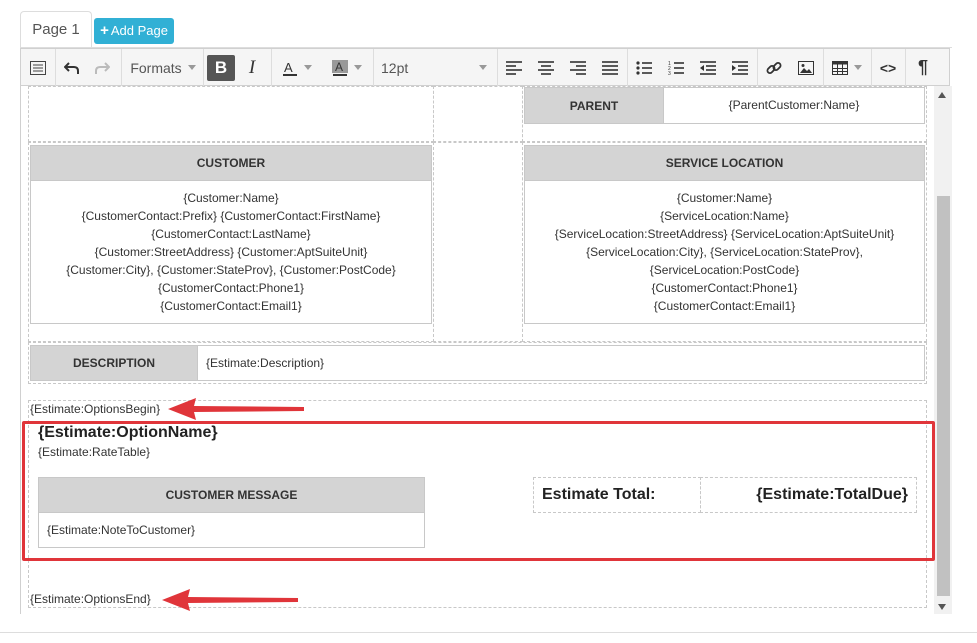 The width and height of the screenshot is (977, 643). Describe the element at coordinates (72, 67) in the screenshot. I see `undo-icon` at that location.